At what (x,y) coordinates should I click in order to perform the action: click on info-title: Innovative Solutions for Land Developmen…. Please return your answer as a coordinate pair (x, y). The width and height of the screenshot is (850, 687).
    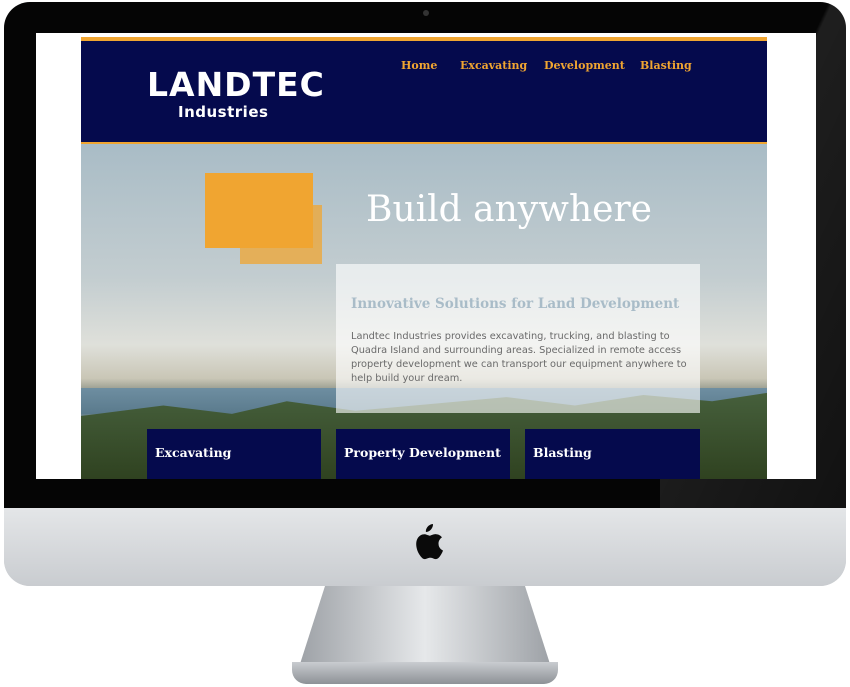
    Looking at the image, I should click on (515, 304).